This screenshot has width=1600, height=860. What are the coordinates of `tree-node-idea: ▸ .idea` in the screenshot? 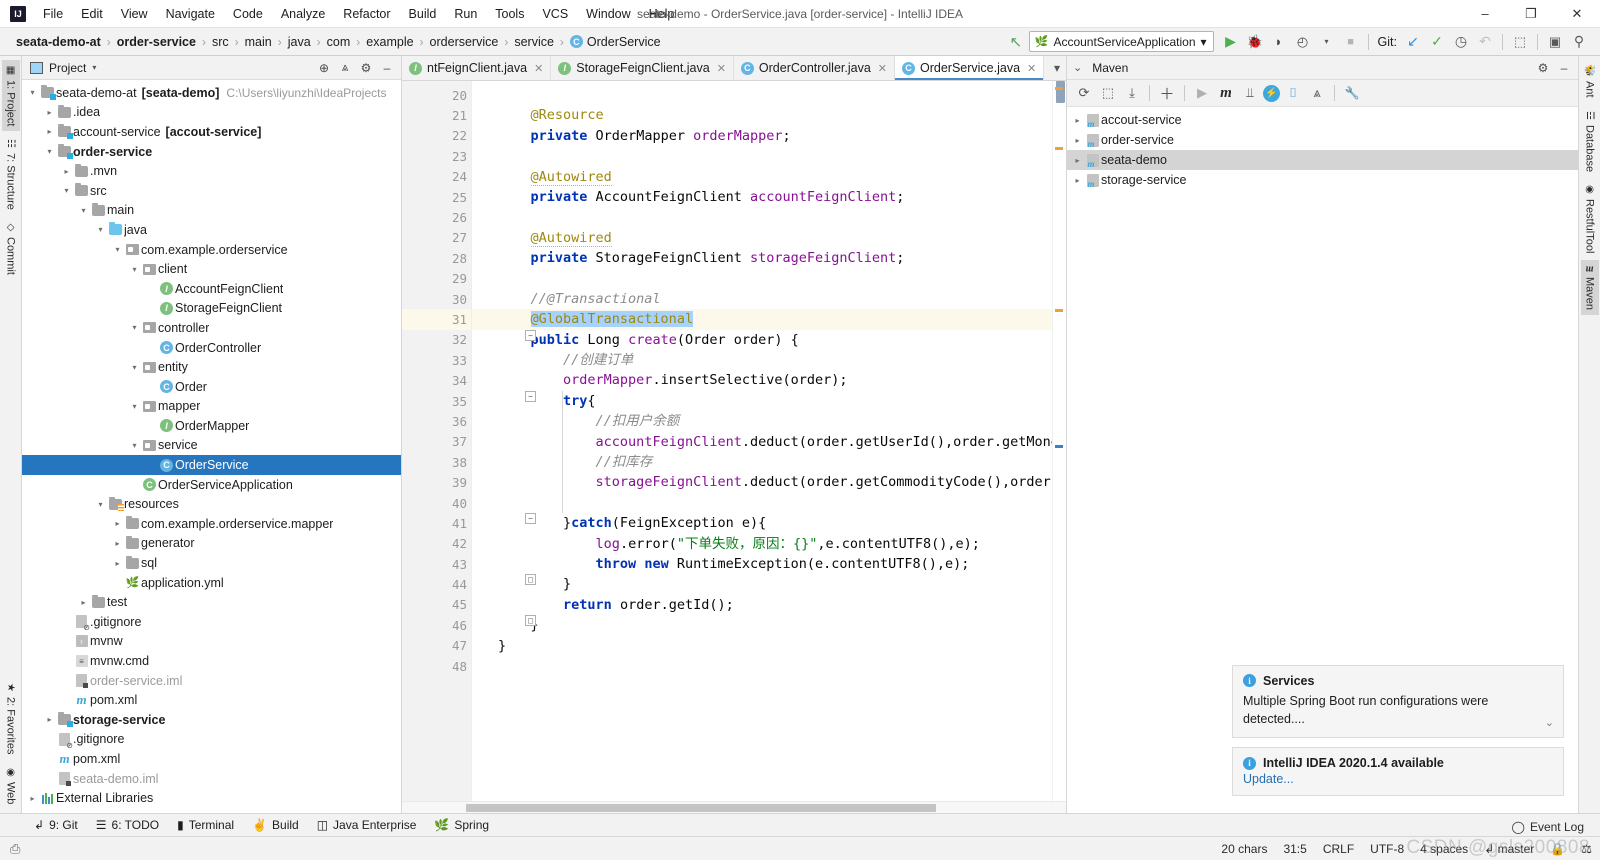 It's located at (211, 113).